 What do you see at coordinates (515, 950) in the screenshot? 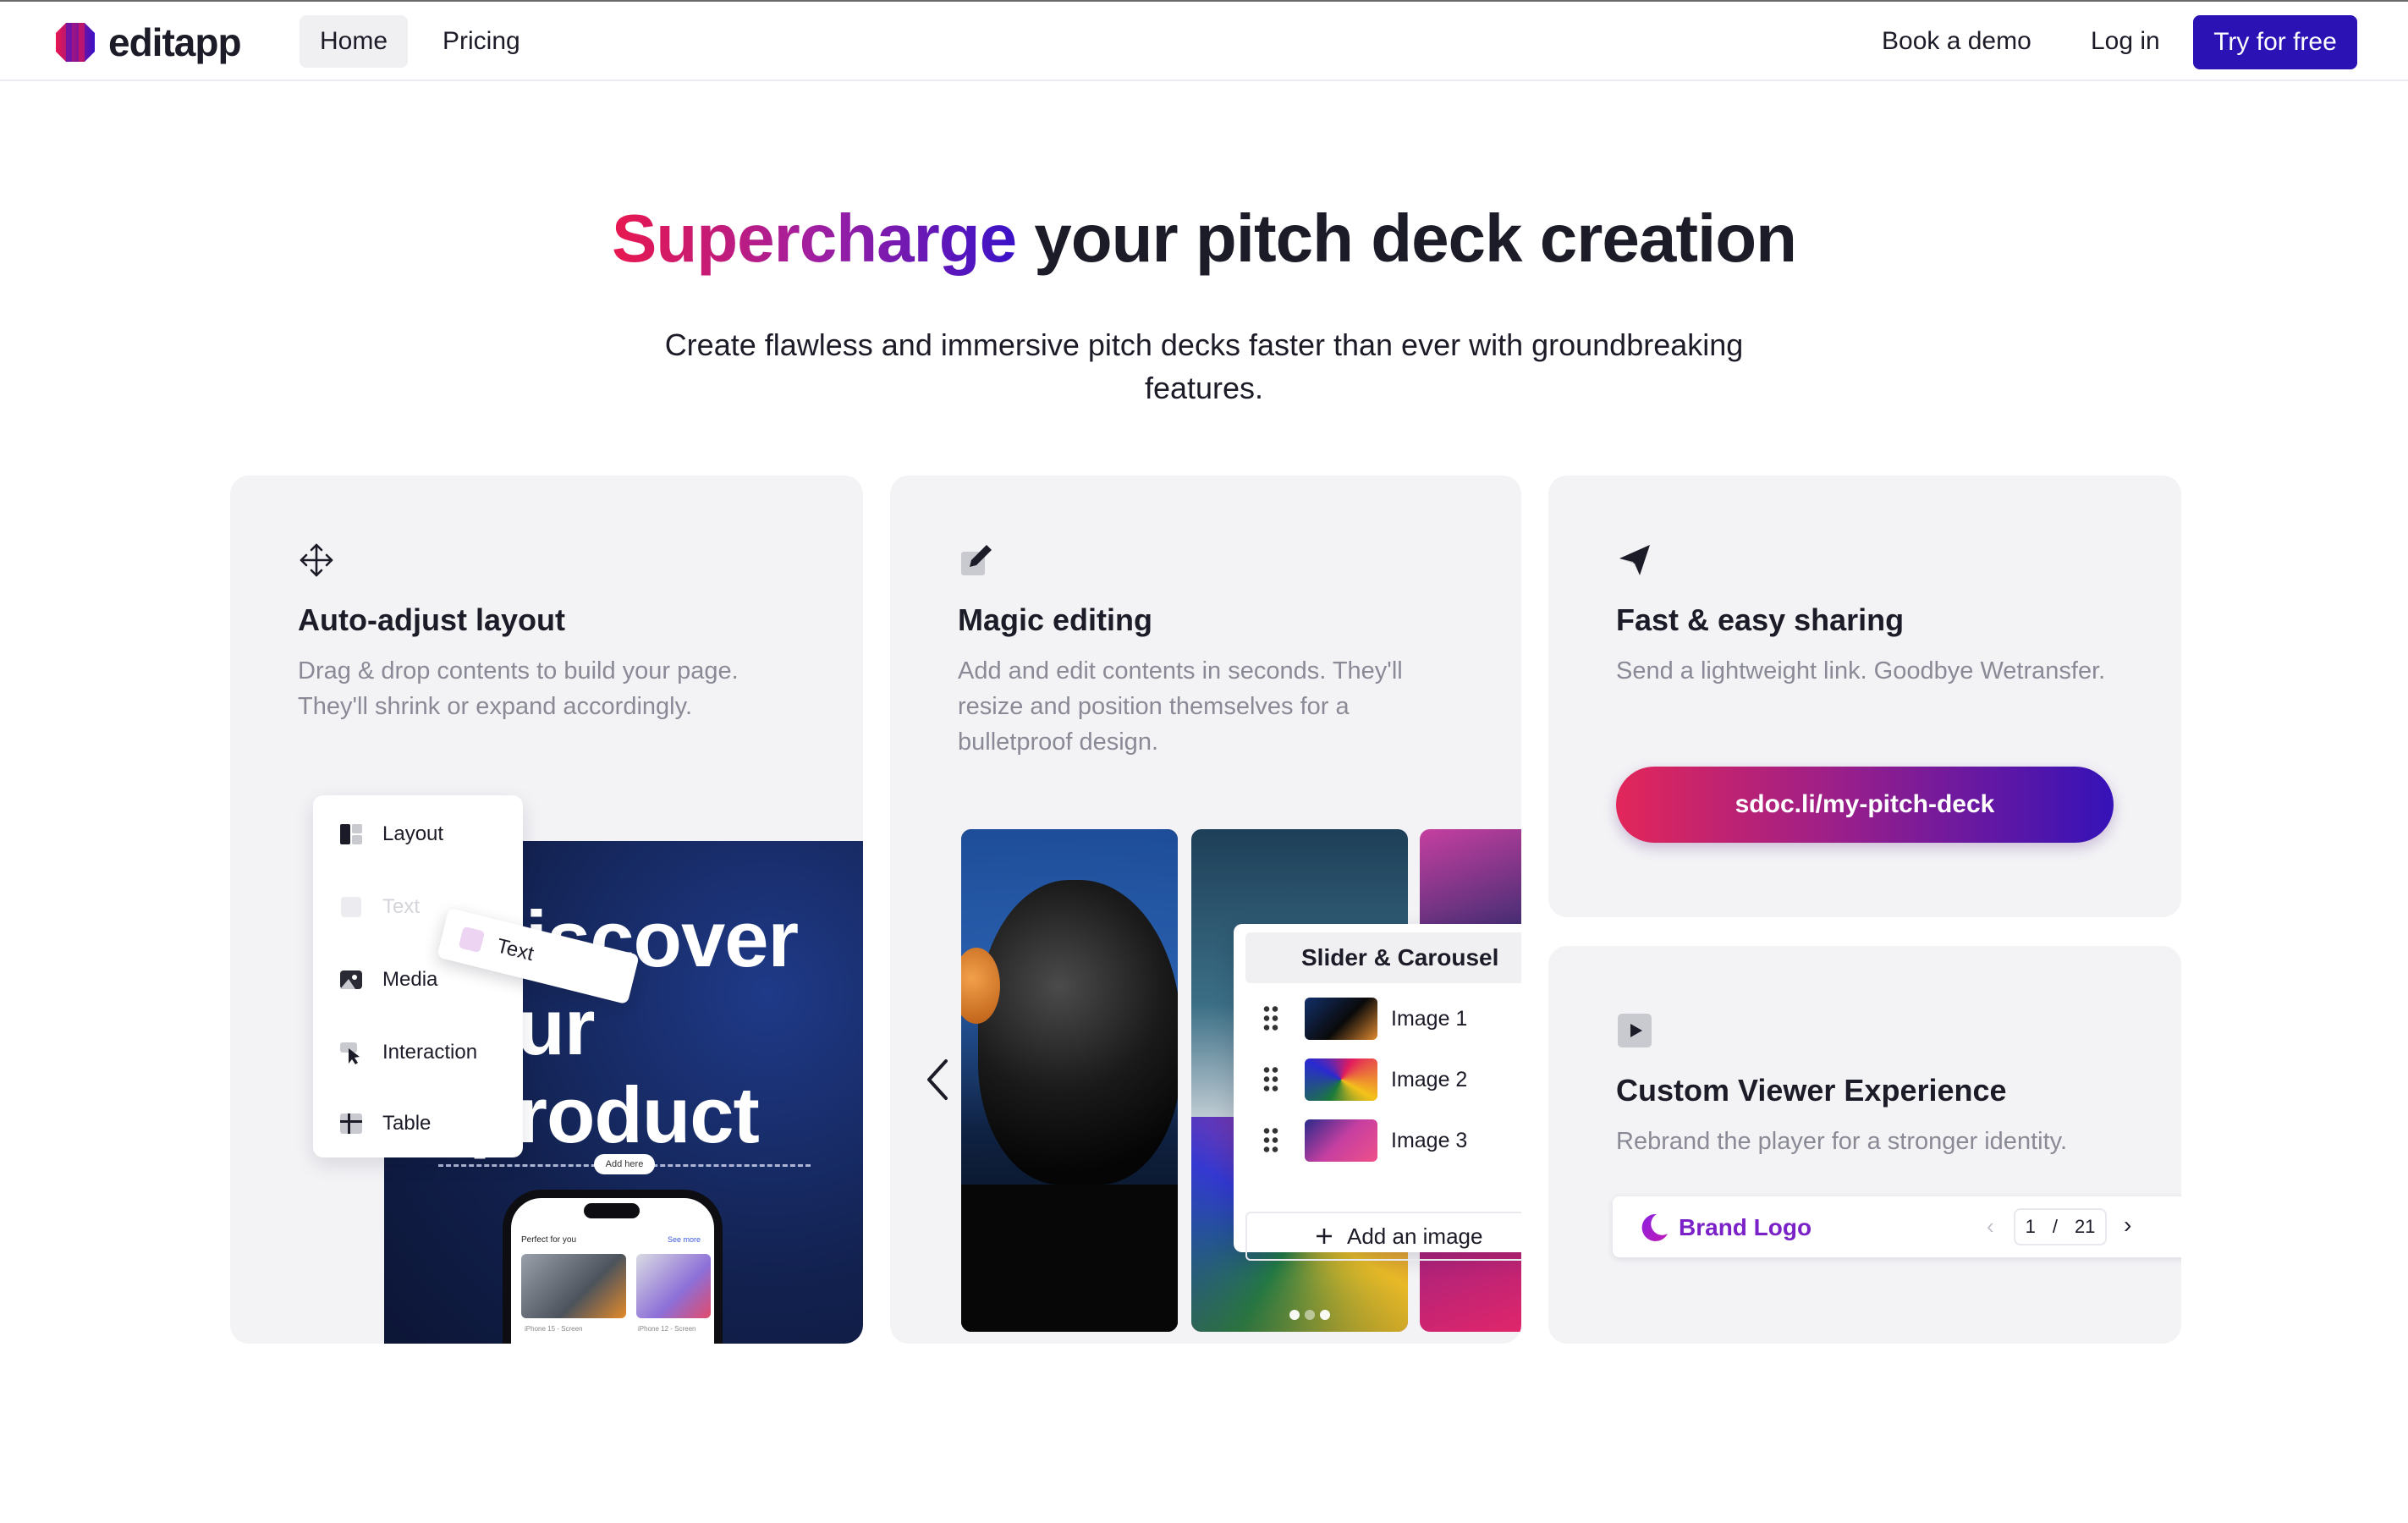
I see `dragged-text-label: Text` at bounding box center [515, 950].